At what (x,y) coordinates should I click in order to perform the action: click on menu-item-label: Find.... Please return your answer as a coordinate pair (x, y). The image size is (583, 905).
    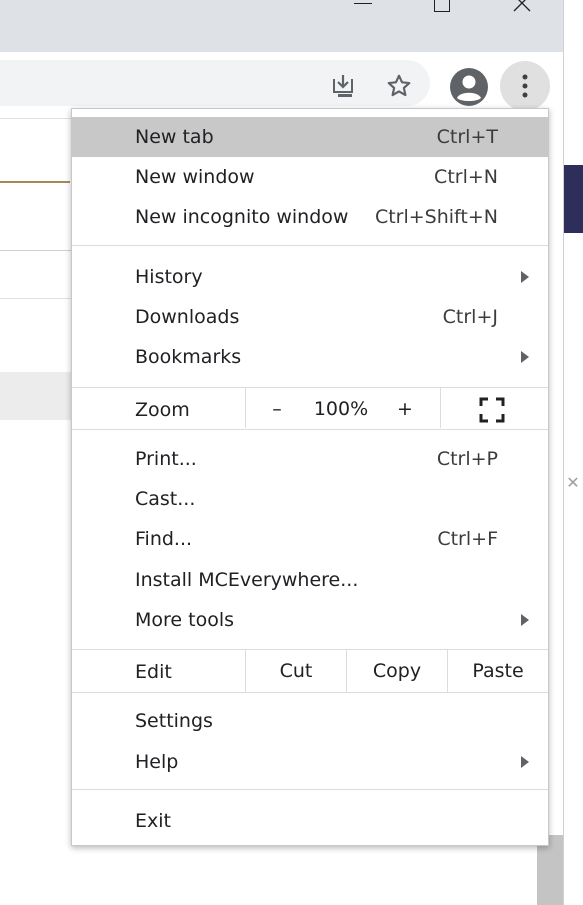
    Looking at the image, I should click on (164, 539).